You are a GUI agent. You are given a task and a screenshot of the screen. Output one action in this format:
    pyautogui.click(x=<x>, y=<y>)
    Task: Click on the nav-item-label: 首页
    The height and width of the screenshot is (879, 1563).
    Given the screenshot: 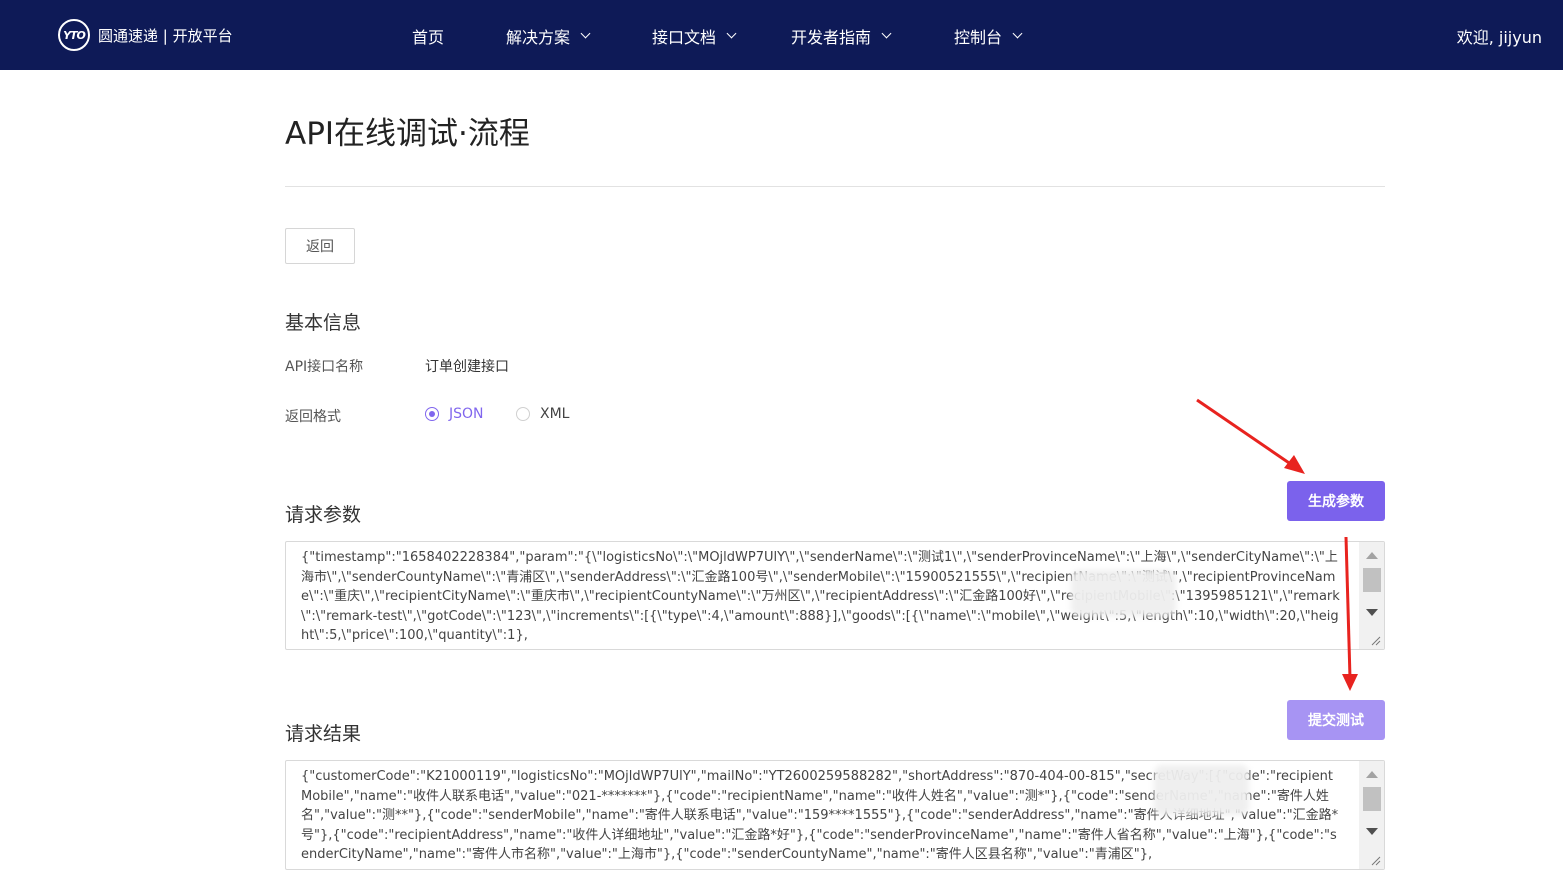 What is the action you would take?
    pyautogui.click(x=428, y=37)
    